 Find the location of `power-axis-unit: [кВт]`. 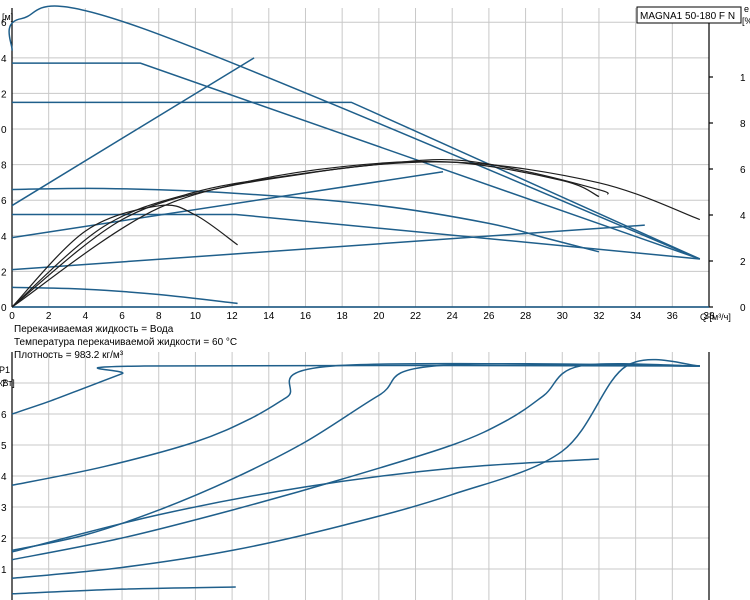

power-axis-unit: [кВт] is located at coordinates (7, 383).